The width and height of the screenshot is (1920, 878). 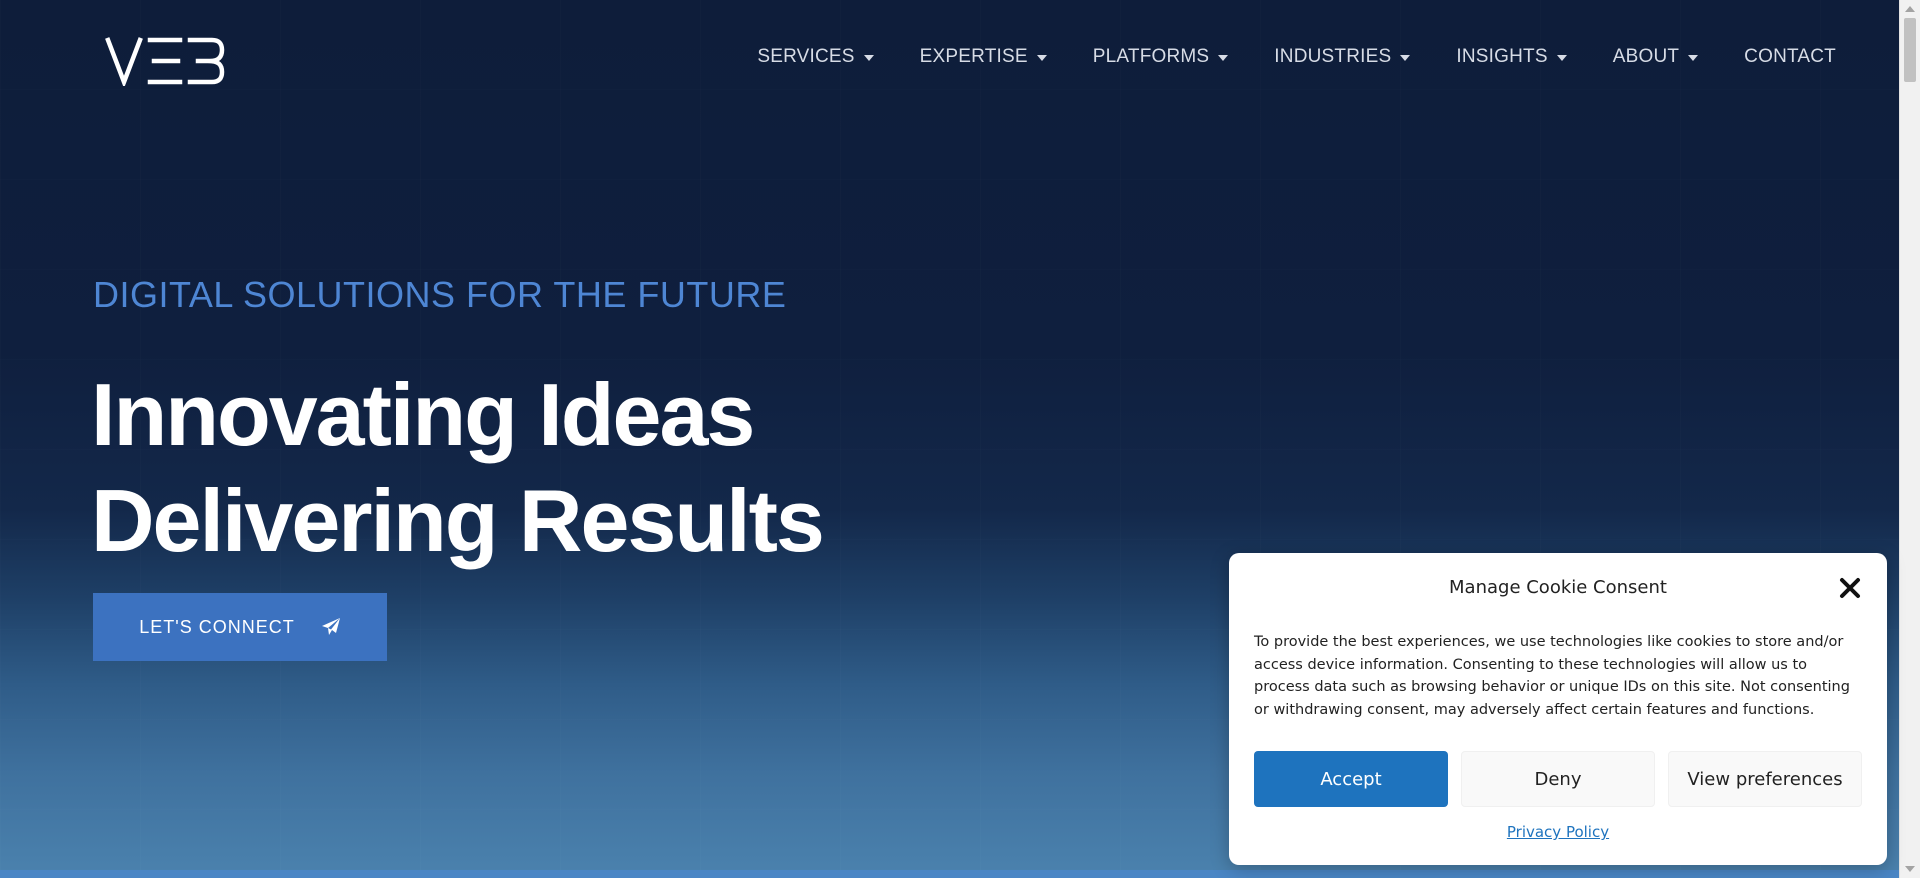 I want to click on nav-item-label: INSIGHTS, so click(x=1502, y=56).